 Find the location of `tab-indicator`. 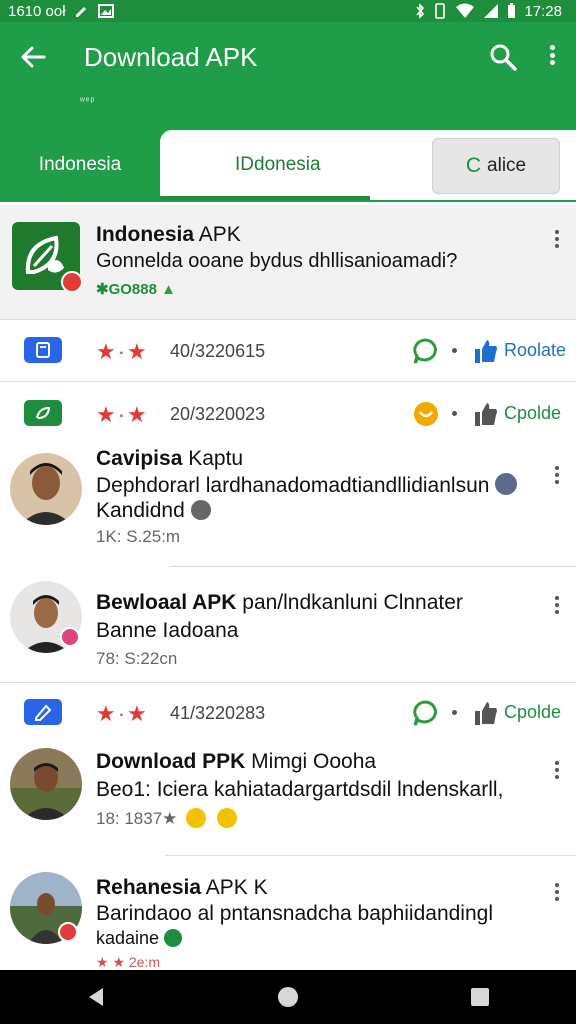

tab-indicator is located at coordinates (265, 198).